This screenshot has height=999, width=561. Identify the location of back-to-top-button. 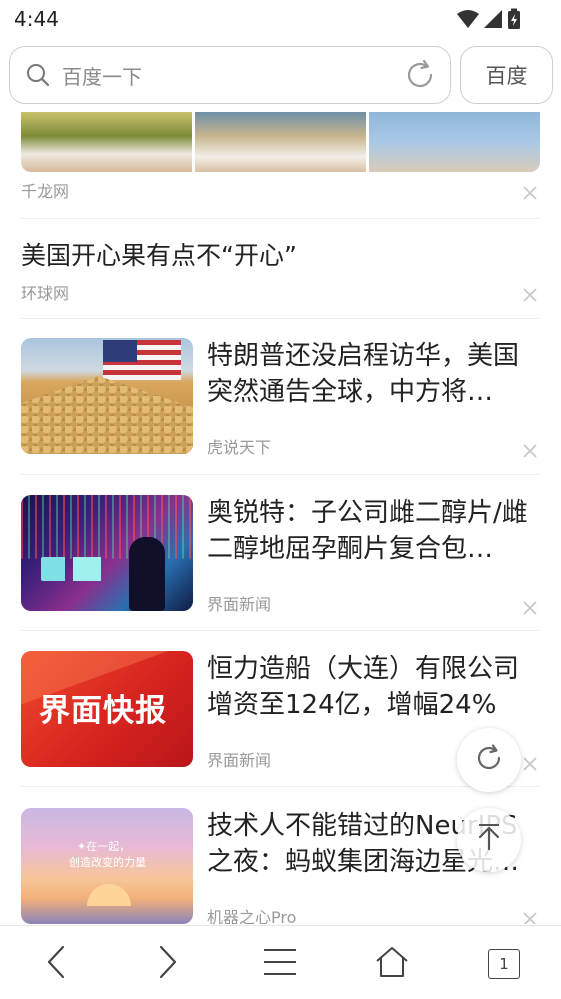
(489, 840).